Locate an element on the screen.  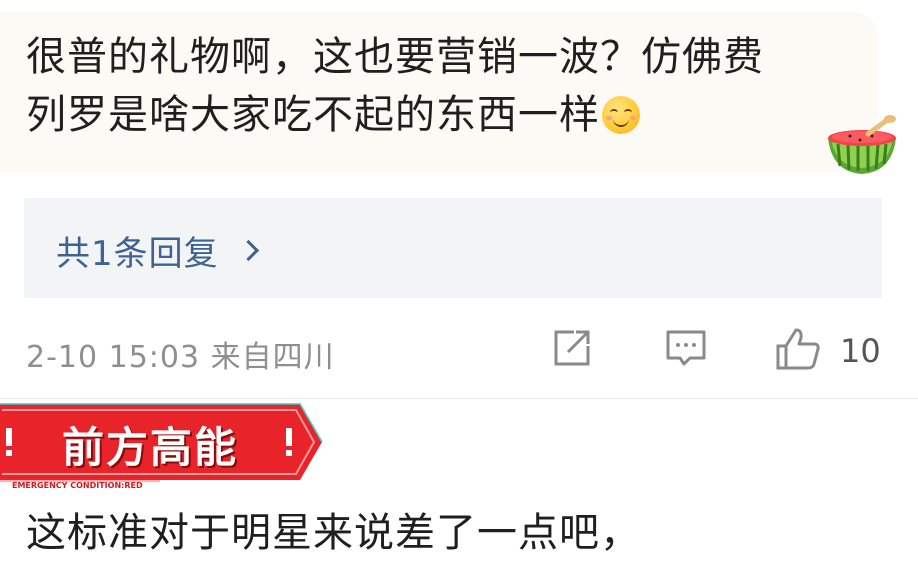
comment-meta: 2-10 15:03 来自四川 is located at coordinates (180, 357).